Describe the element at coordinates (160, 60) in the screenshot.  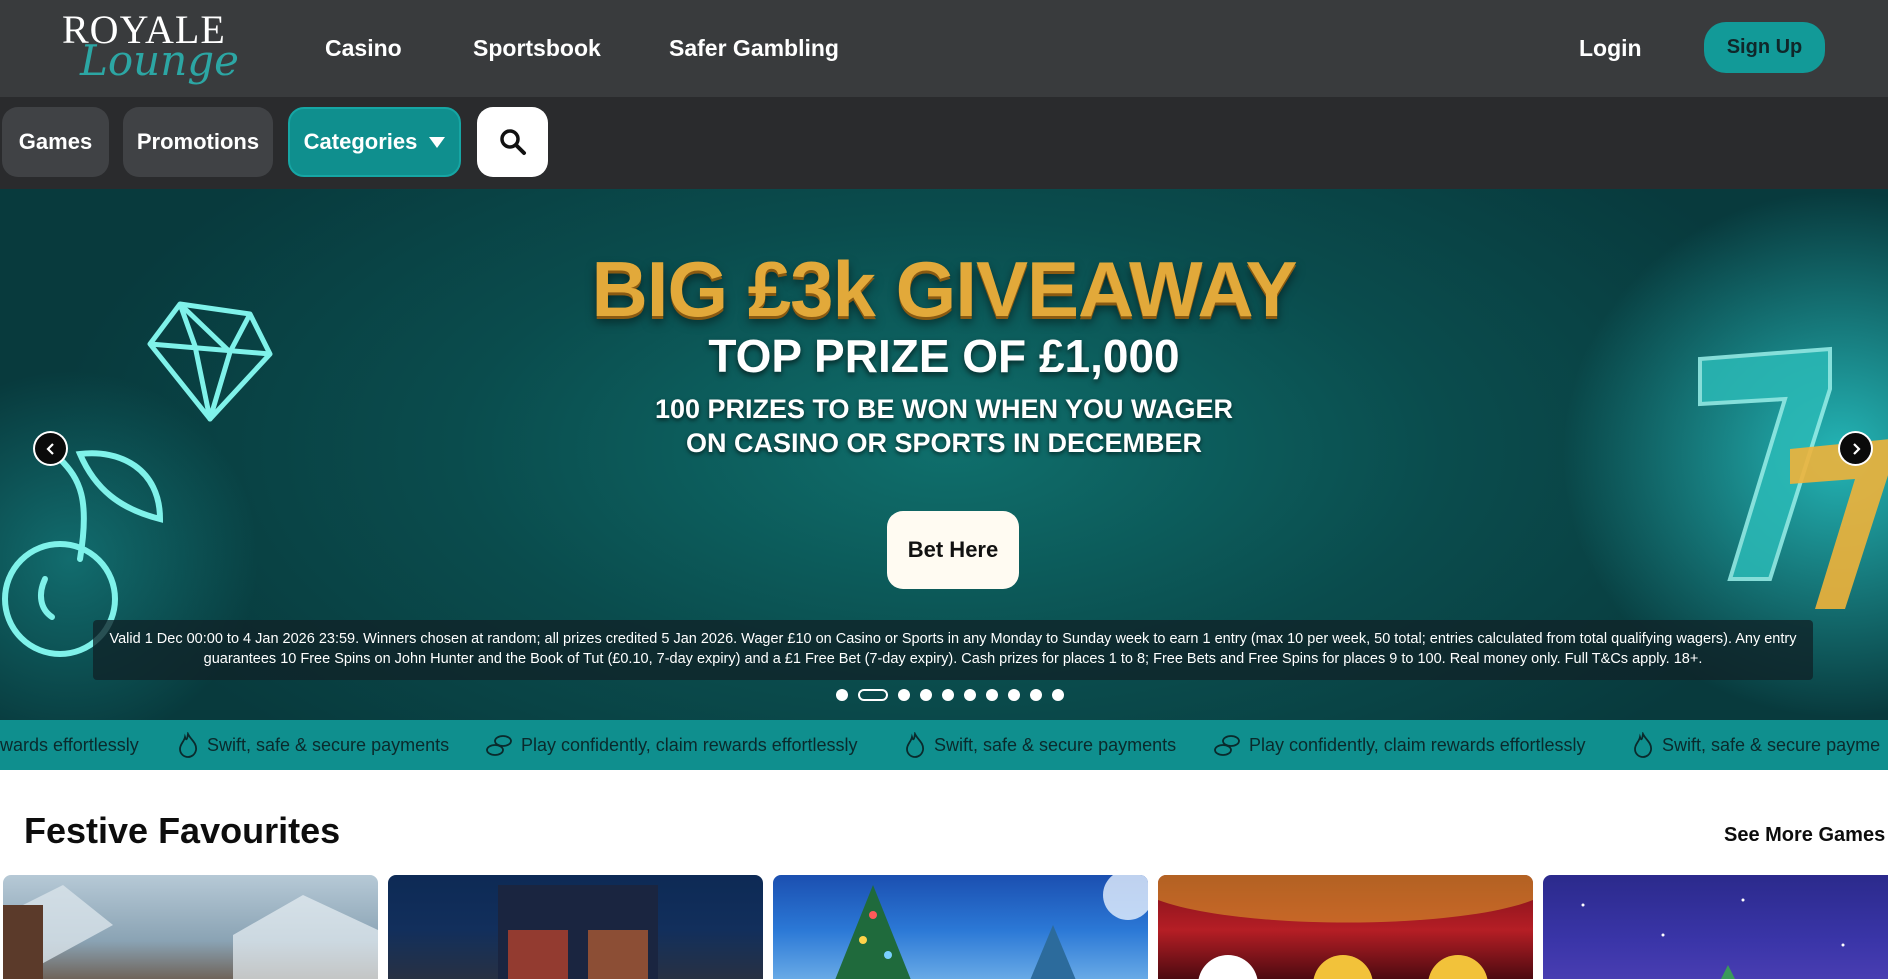
I see `logo-text-lounge: Lounge` at that location.